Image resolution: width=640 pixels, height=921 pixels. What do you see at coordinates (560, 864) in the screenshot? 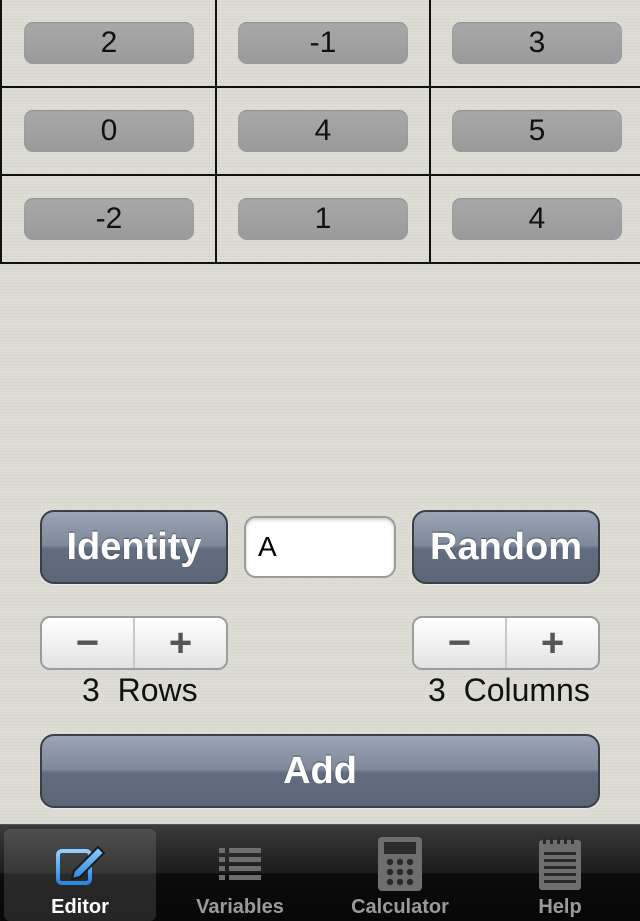
I see `notepad-icon` at bounding box center [560, 864].